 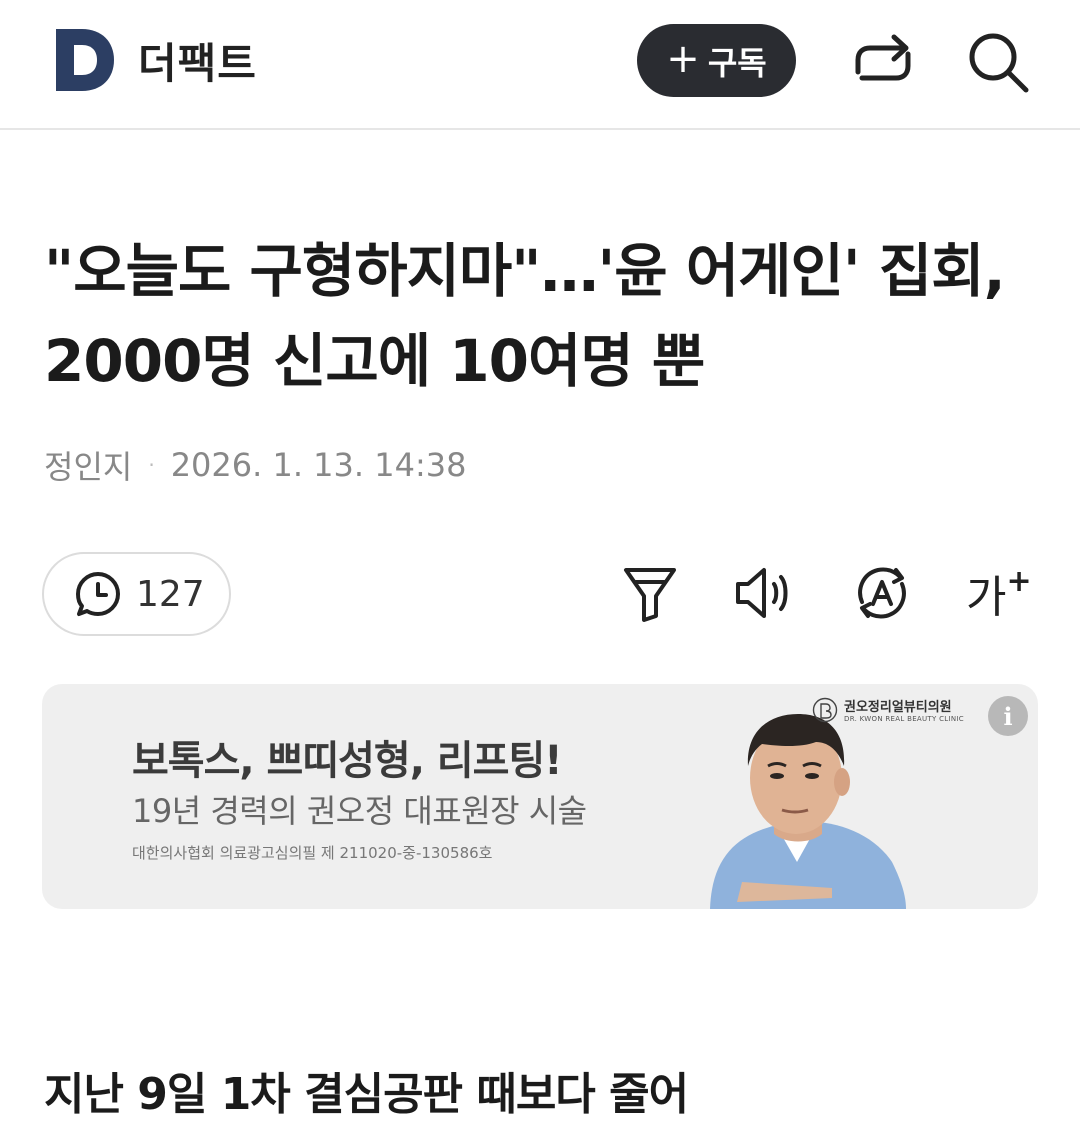 I want to click on share-icon, so click(x=883, y=61).